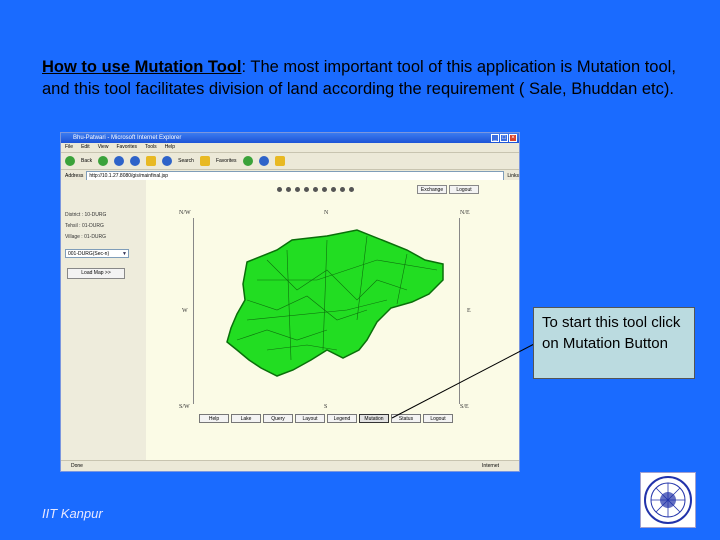 This screenshot has height=540, width=720. I want to click on stop-icon, so click(119, 161).